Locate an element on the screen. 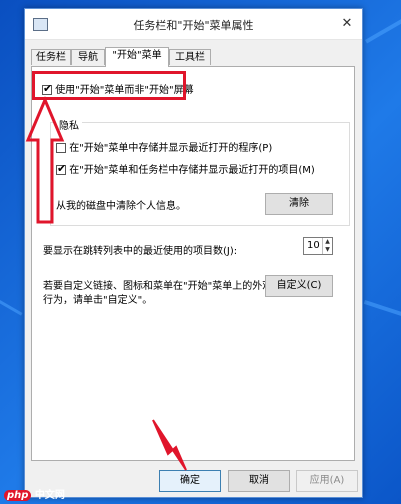  jump-list-label: 要显示在跳转列表中的最近使用的项目数(J): is located at coordinates (140, 251).